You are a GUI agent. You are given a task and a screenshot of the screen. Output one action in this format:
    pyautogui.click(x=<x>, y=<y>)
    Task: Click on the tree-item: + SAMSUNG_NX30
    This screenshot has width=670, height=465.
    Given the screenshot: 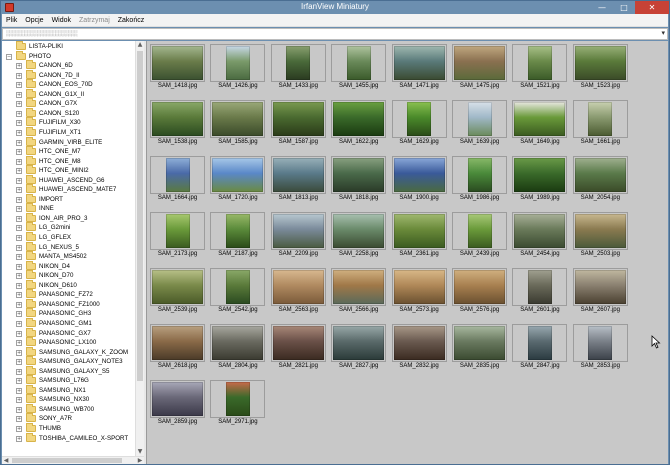 What is the action you would take?
    pyautogui.click(x=68, y=399)
    